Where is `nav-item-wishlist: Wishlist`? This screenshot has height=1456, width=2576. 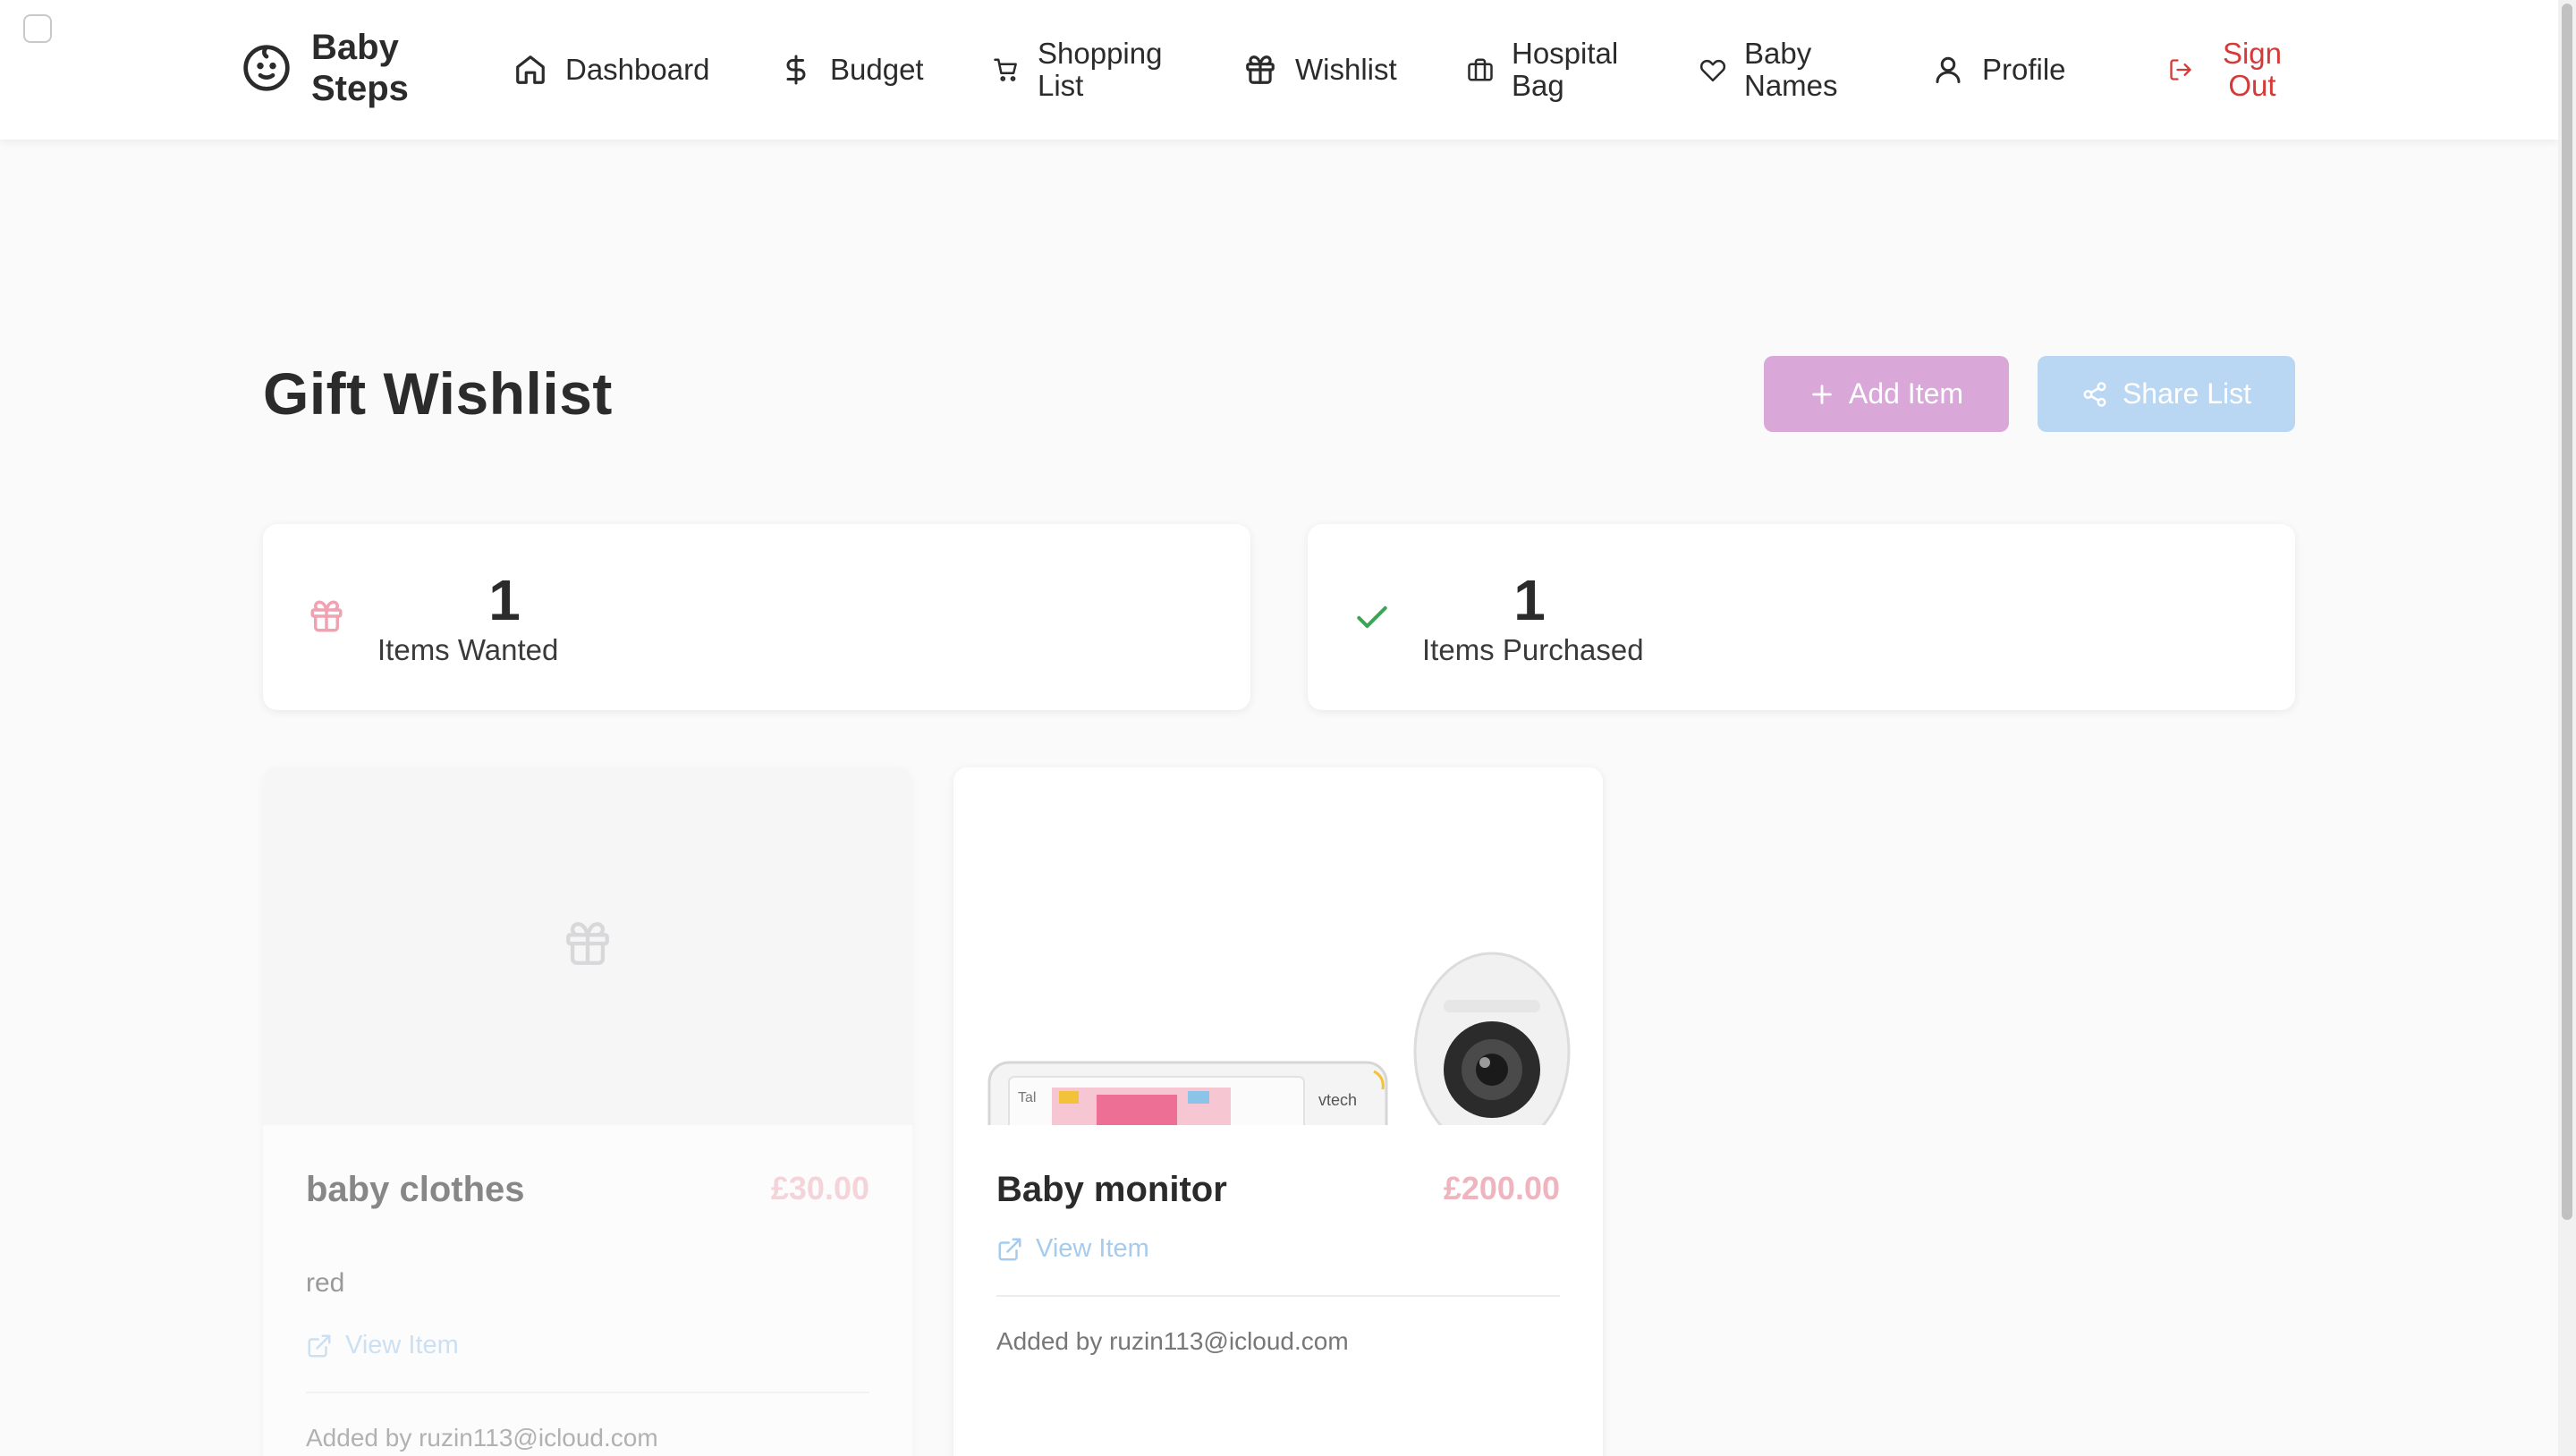
nav-item-wishlist: Wishlist is located at coordinates (1320, 70).